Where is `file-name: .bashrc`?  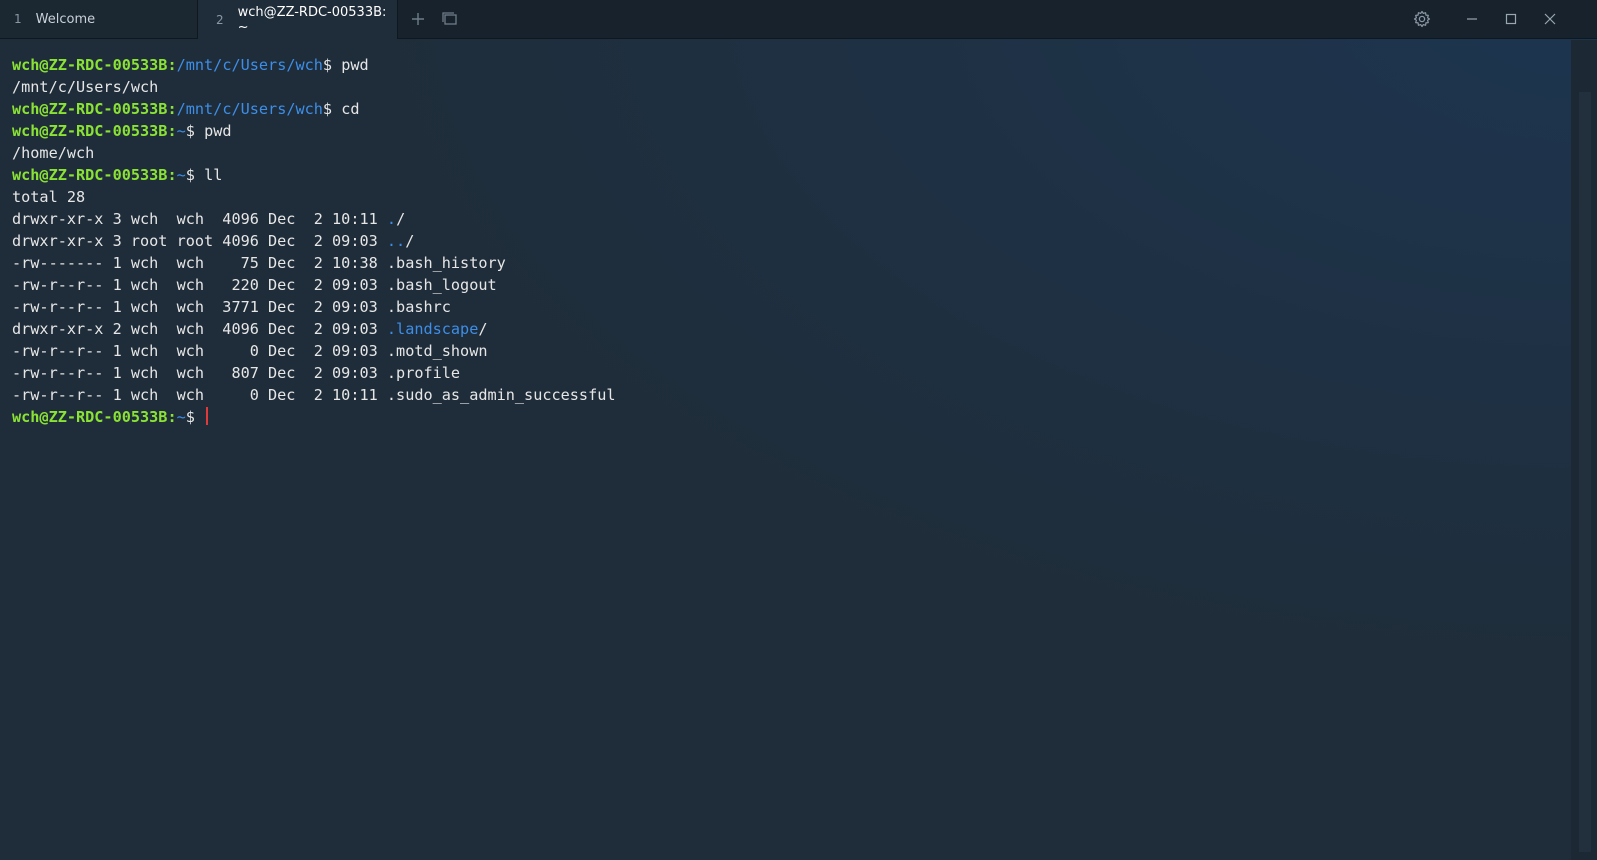
file-name: .bashrc is located at coordinates (418, 307).